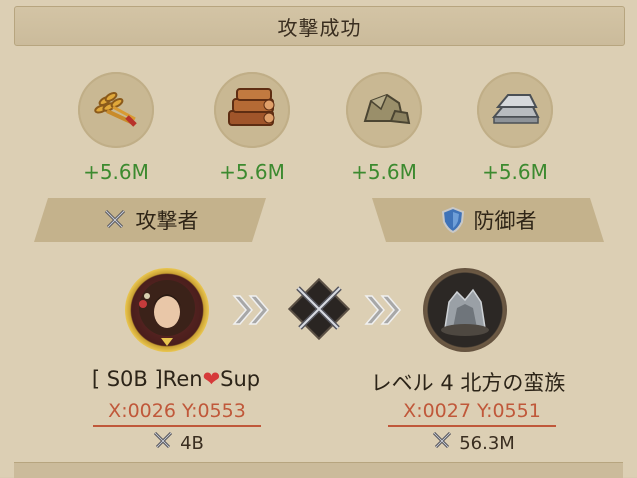 This screenshot has width=637, height=478. What do you see at coordinates (319, 311) in the screenshot?
I see `battle-swords-icon` at bounding box center [319, 311].